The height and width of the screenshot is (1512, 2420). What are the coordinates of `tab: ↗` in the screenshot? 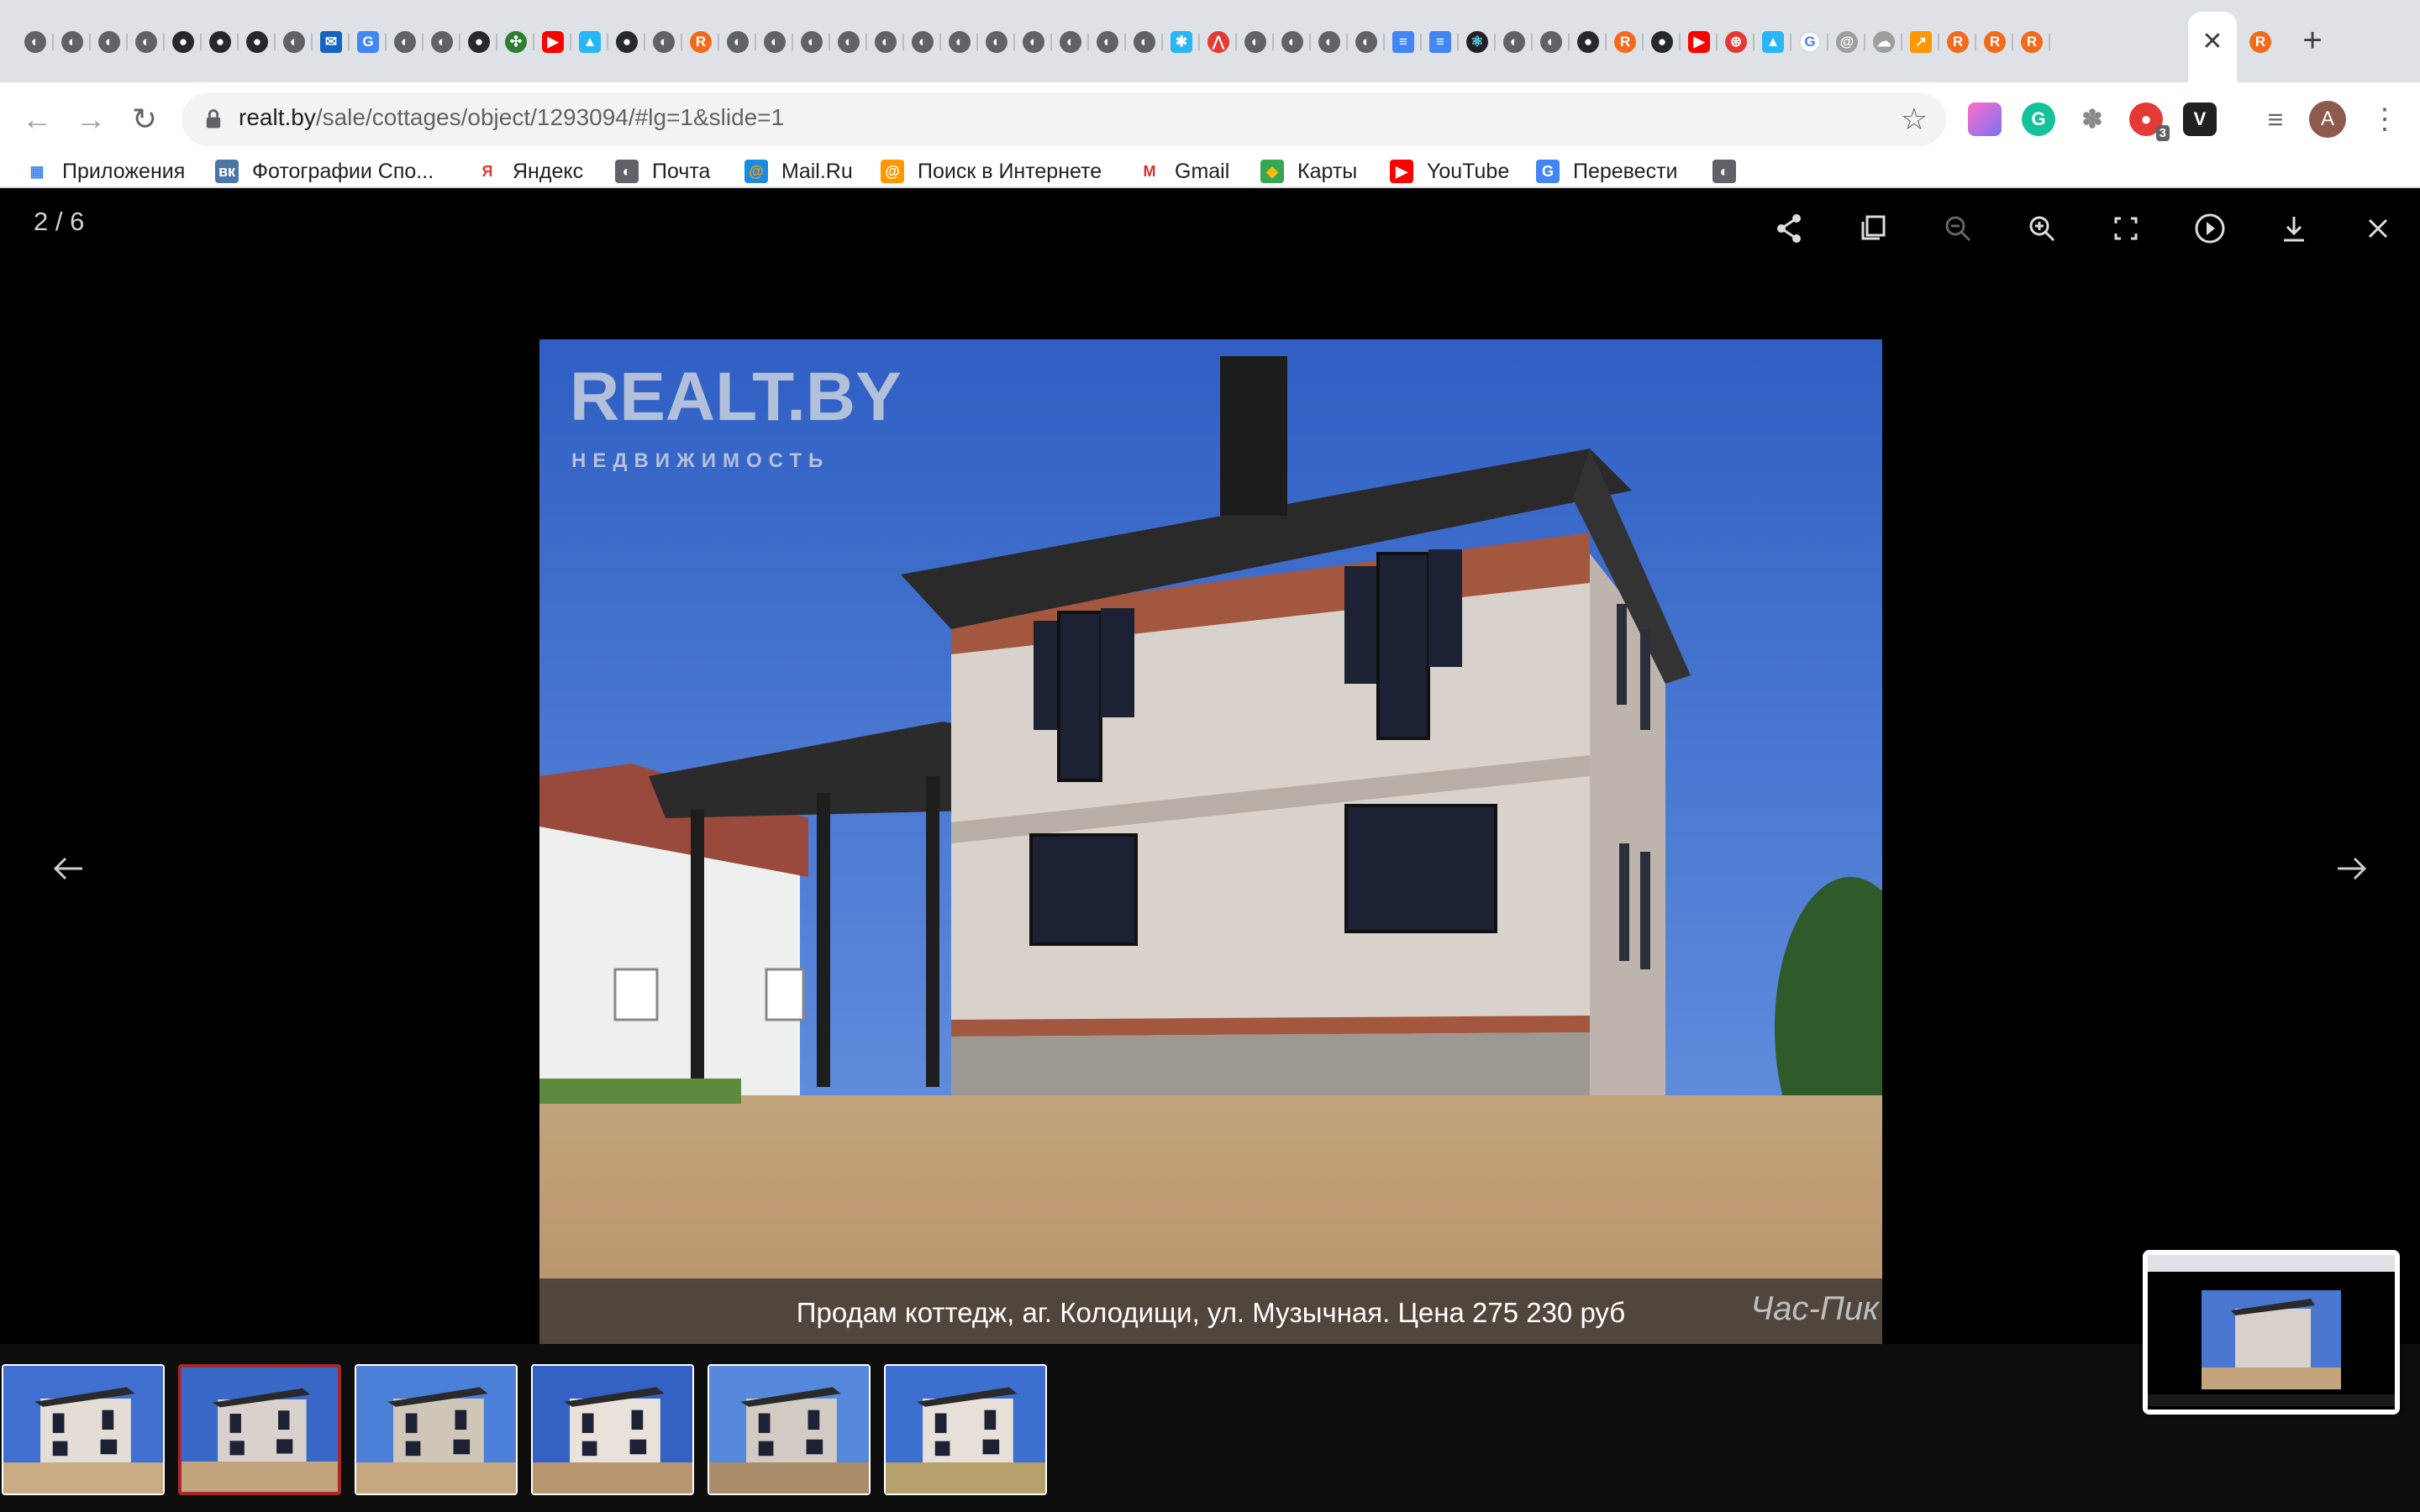 It's located at (1921, 42).